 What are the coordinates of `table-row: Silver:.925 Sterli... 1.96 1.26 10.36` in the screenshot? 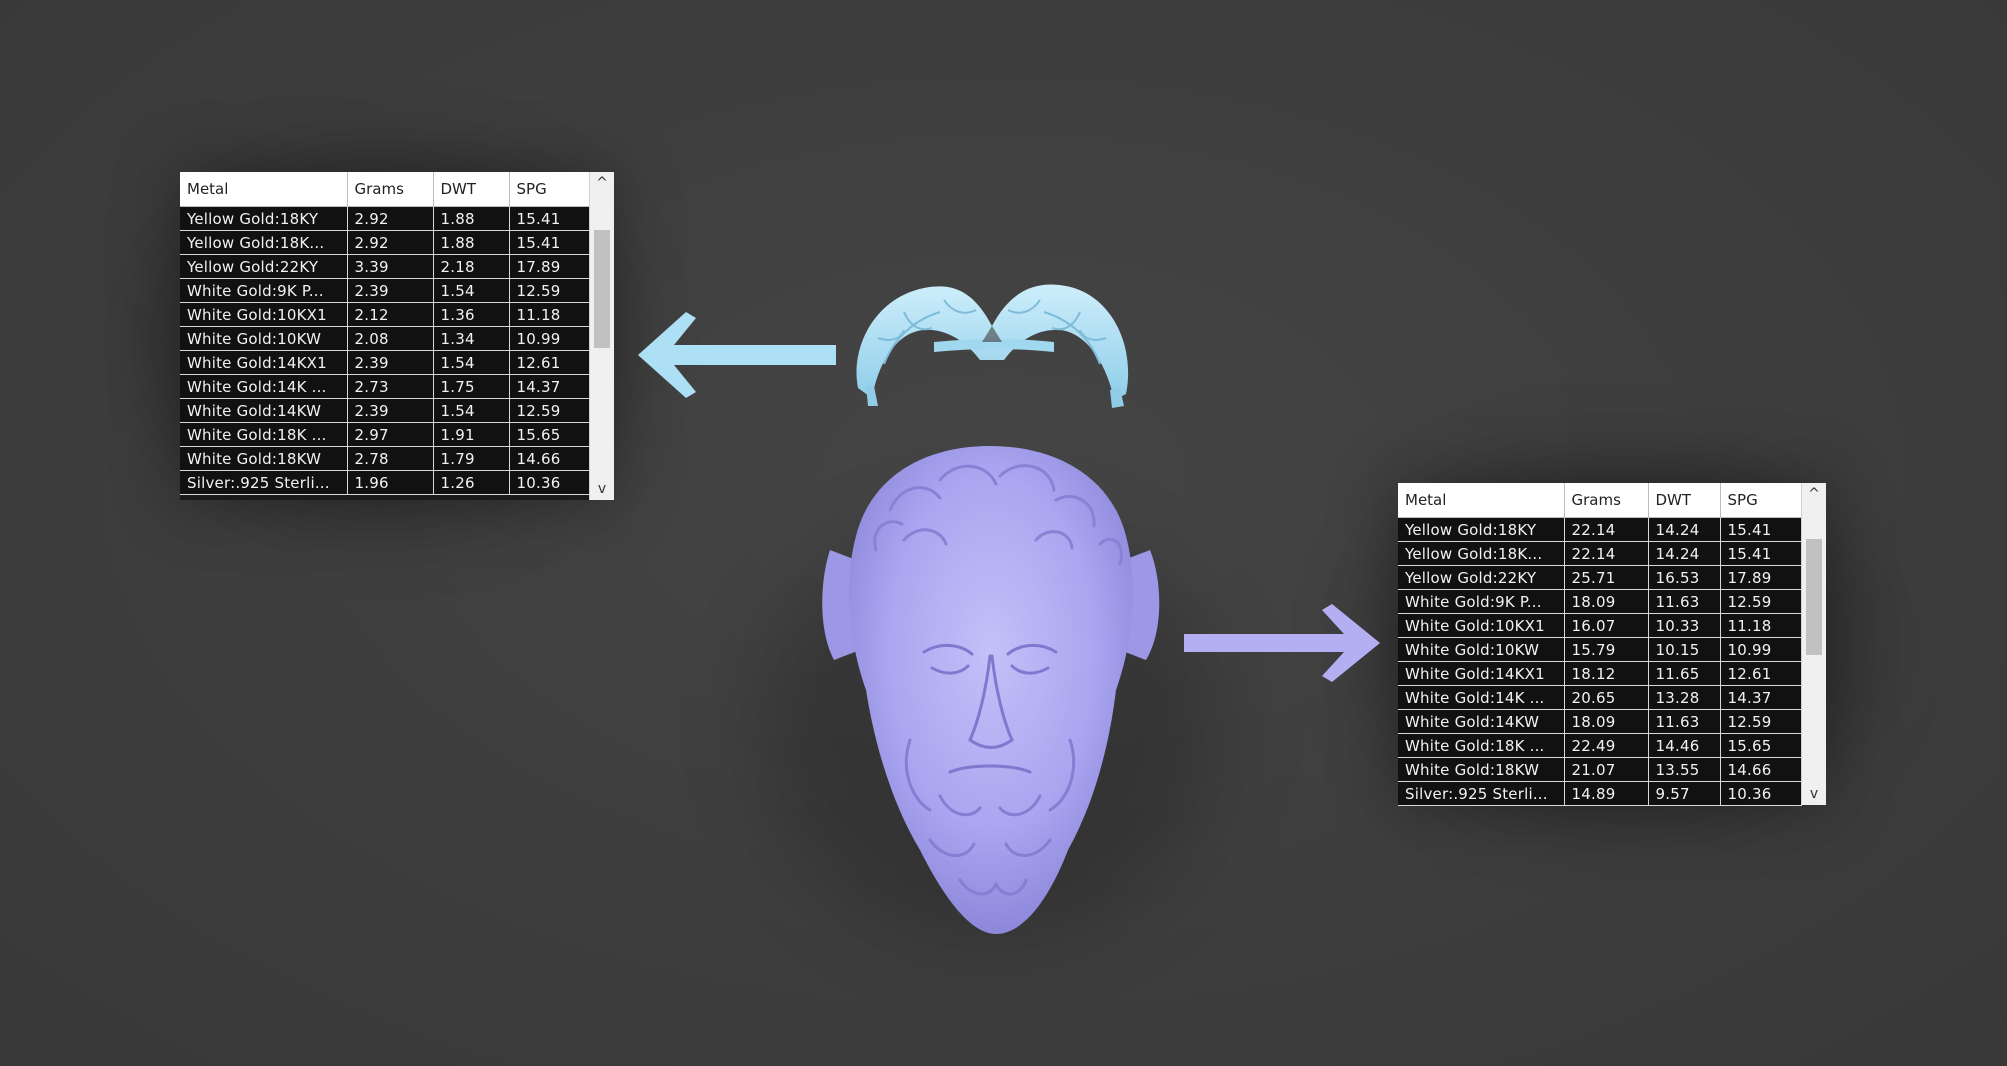 It's located at (385, 482).